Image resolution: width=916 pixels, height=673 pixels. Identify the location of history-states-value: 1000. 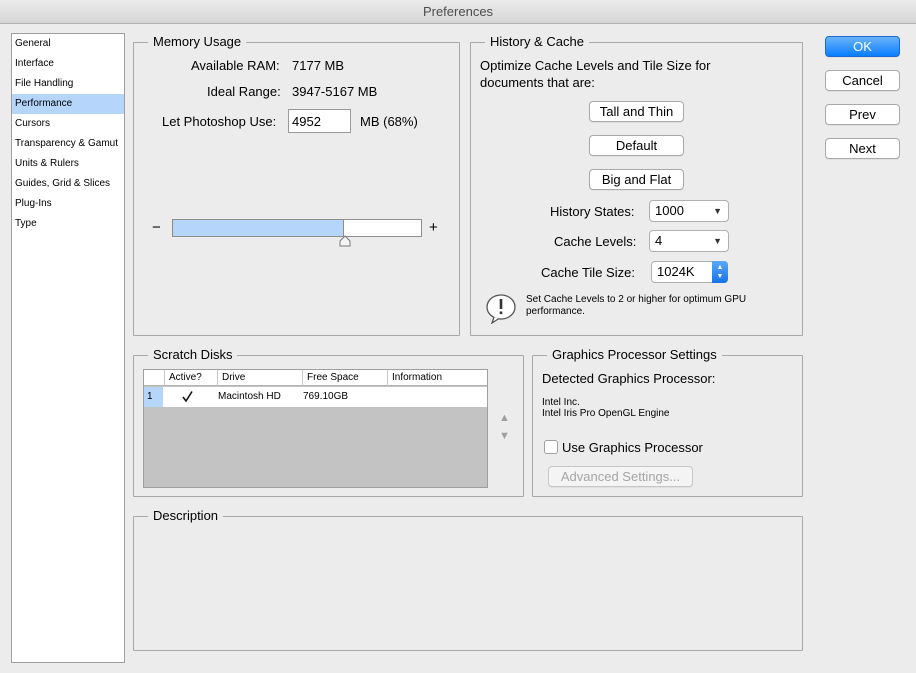
(669, 210).